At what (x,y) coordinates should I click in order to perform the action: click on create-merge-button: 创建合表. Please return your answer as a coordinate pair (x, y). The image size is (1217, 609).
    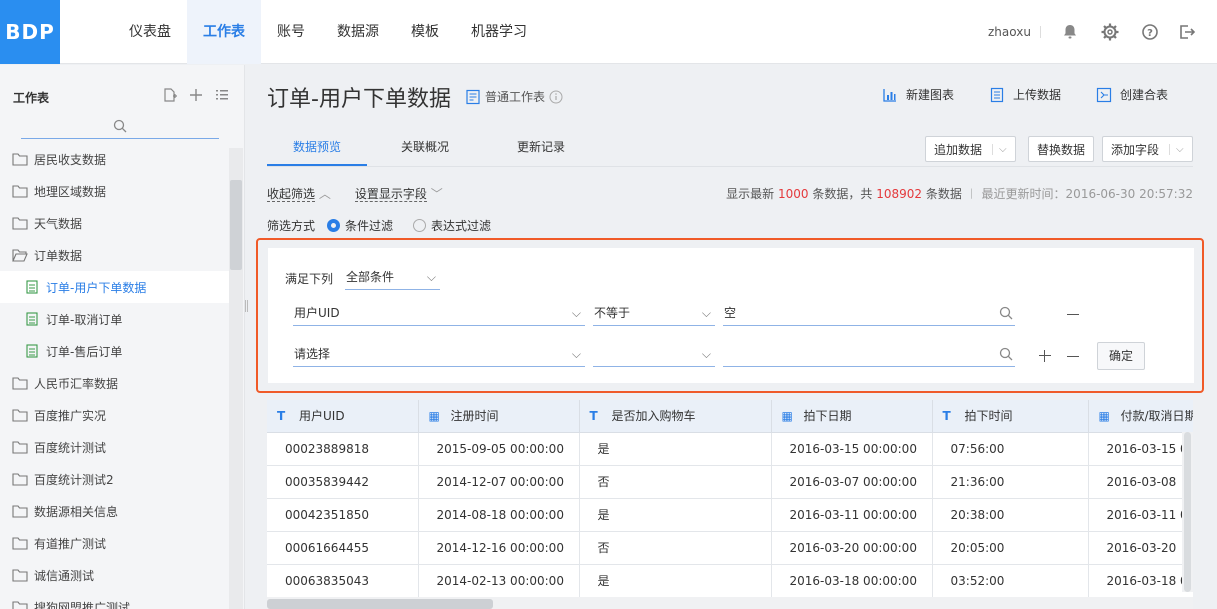
    Looking at the image, I should click on (1132, 94).